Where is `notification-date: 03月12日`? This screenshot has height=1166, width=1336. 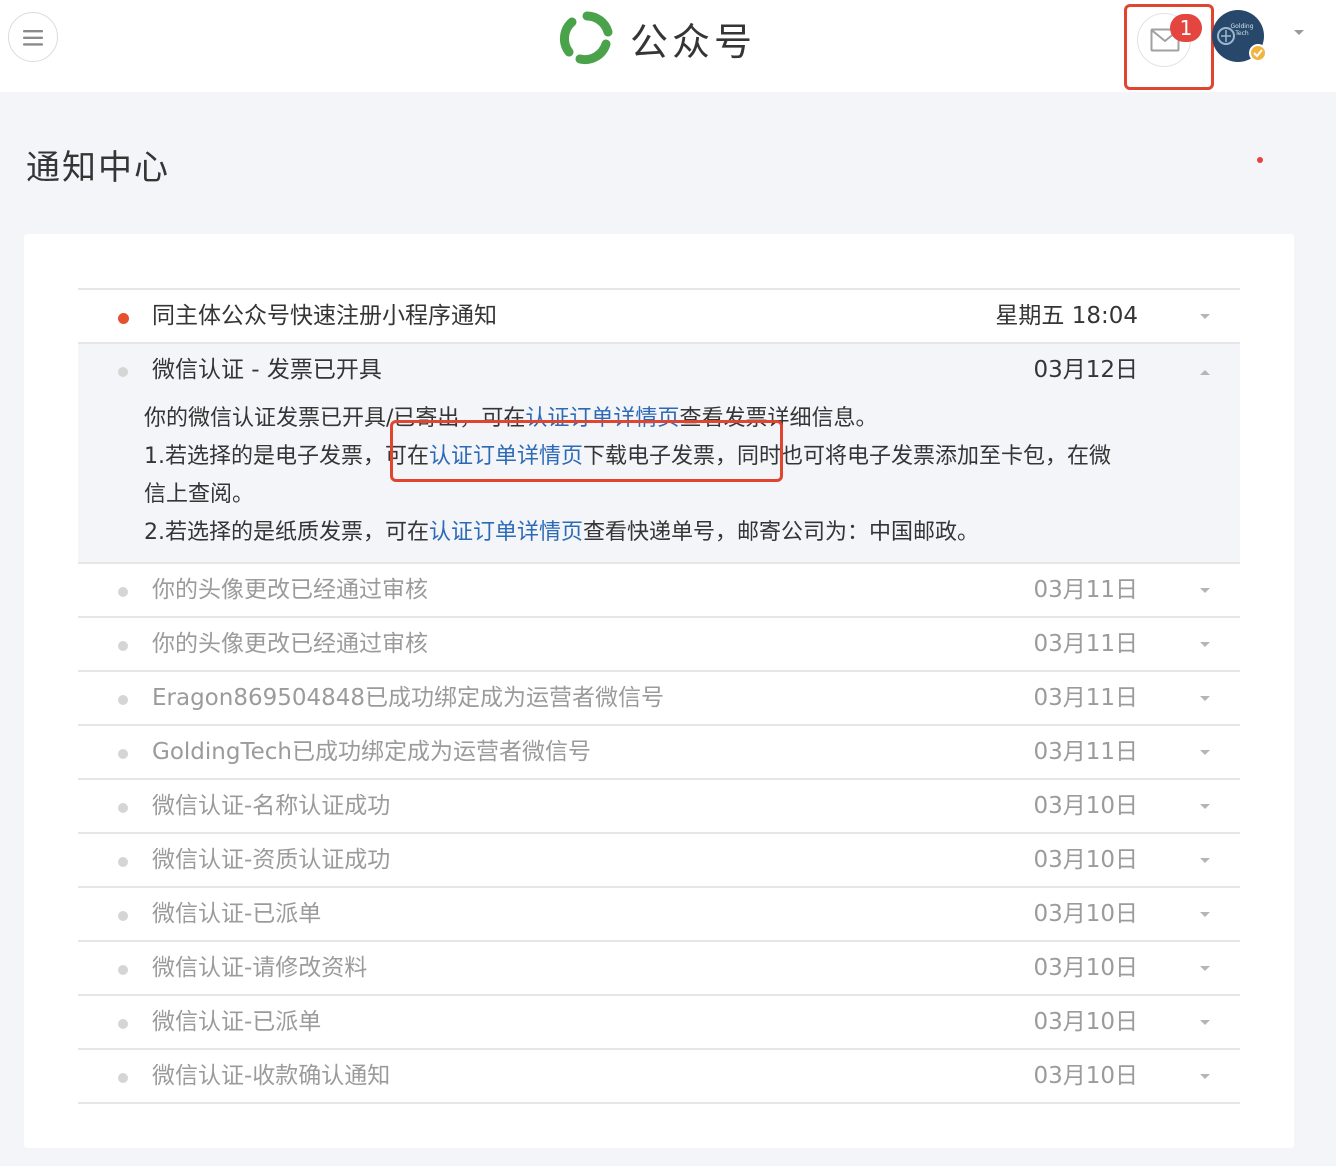
notification-date: 03月12日 is located at coordinates (1085, 370).